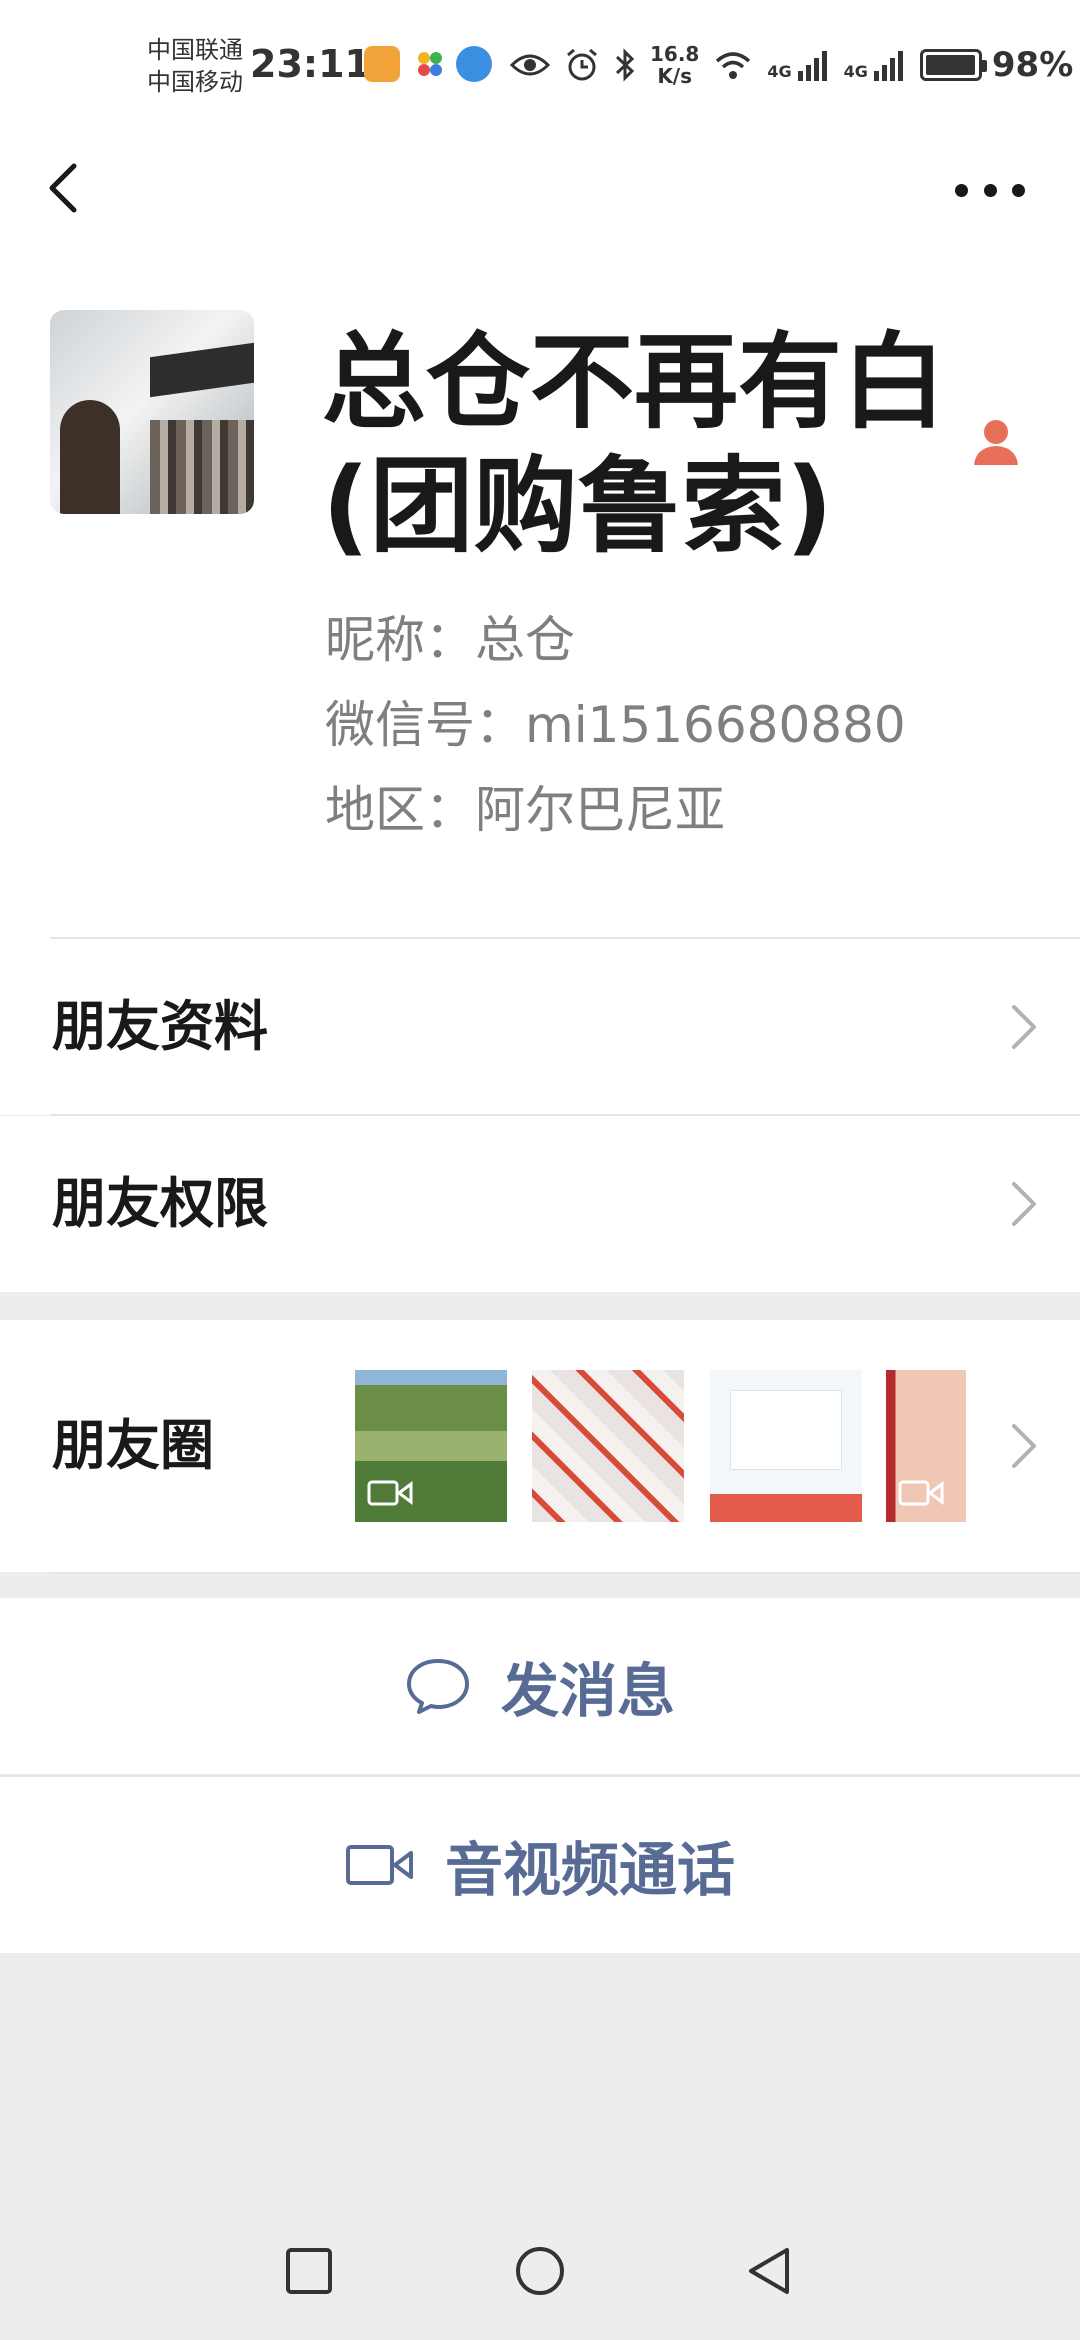 This screenshot has height=2340, width=1080. Describe the element at coordinates (63, 188) in the screenshot. I see `chevron-left-icon` at that location.